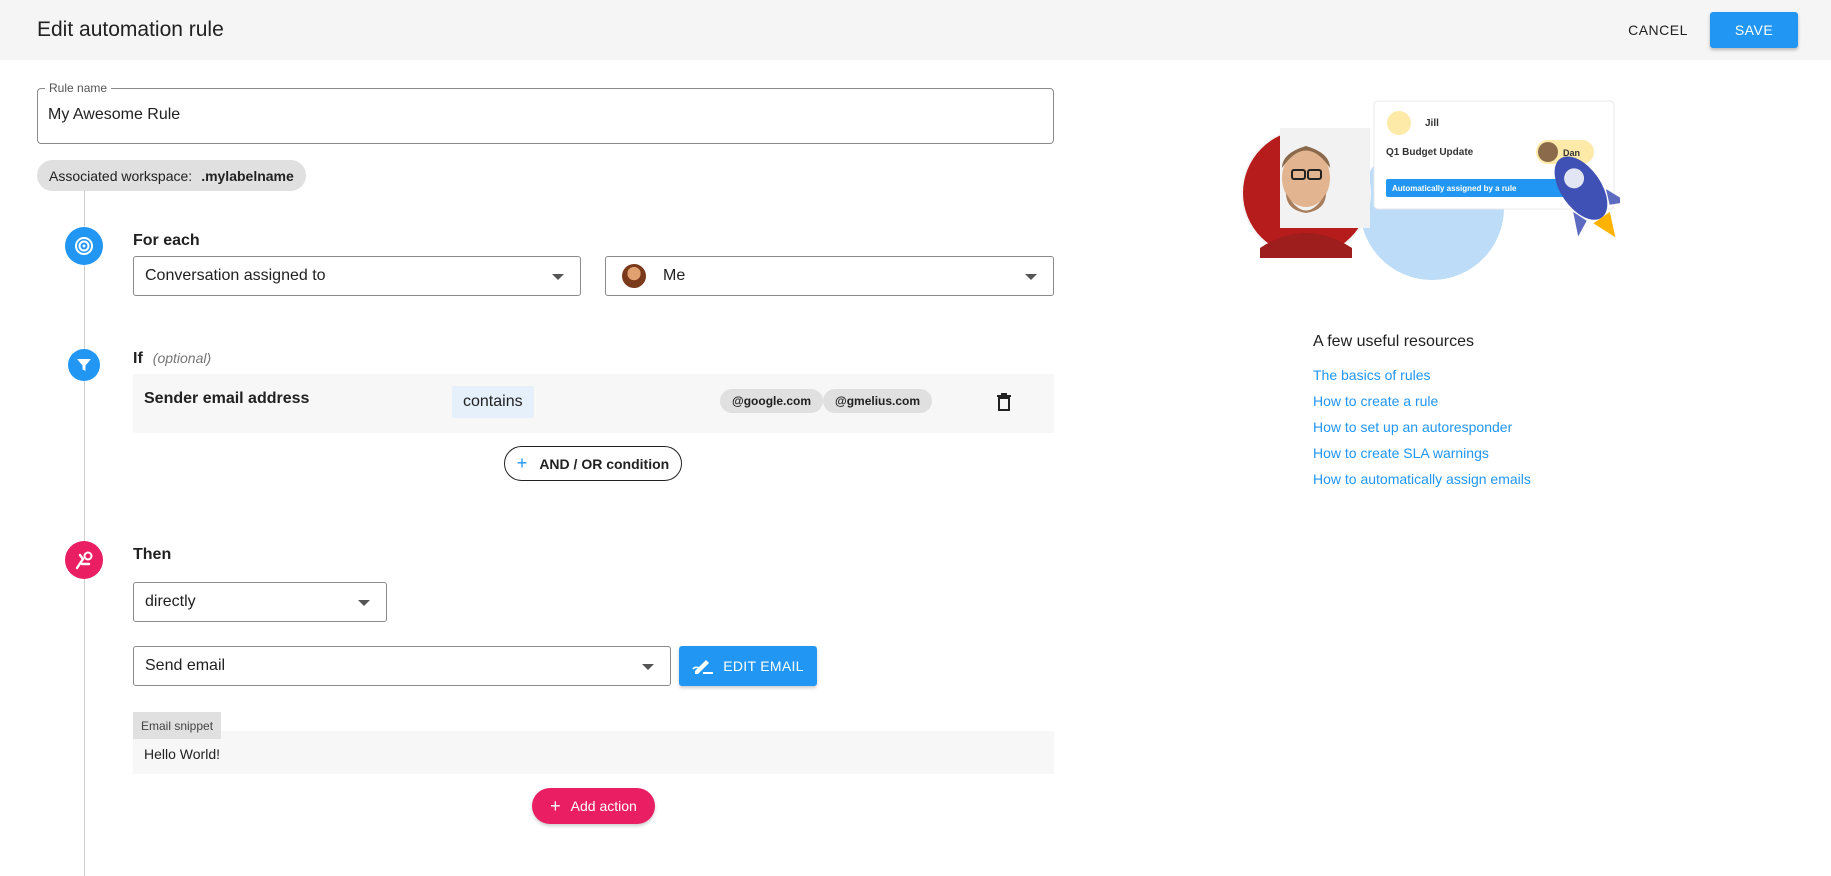 Image resolution: width=1831 pixels, height=876 pixels. I want to click on rule-name-input, so click(545, 116).